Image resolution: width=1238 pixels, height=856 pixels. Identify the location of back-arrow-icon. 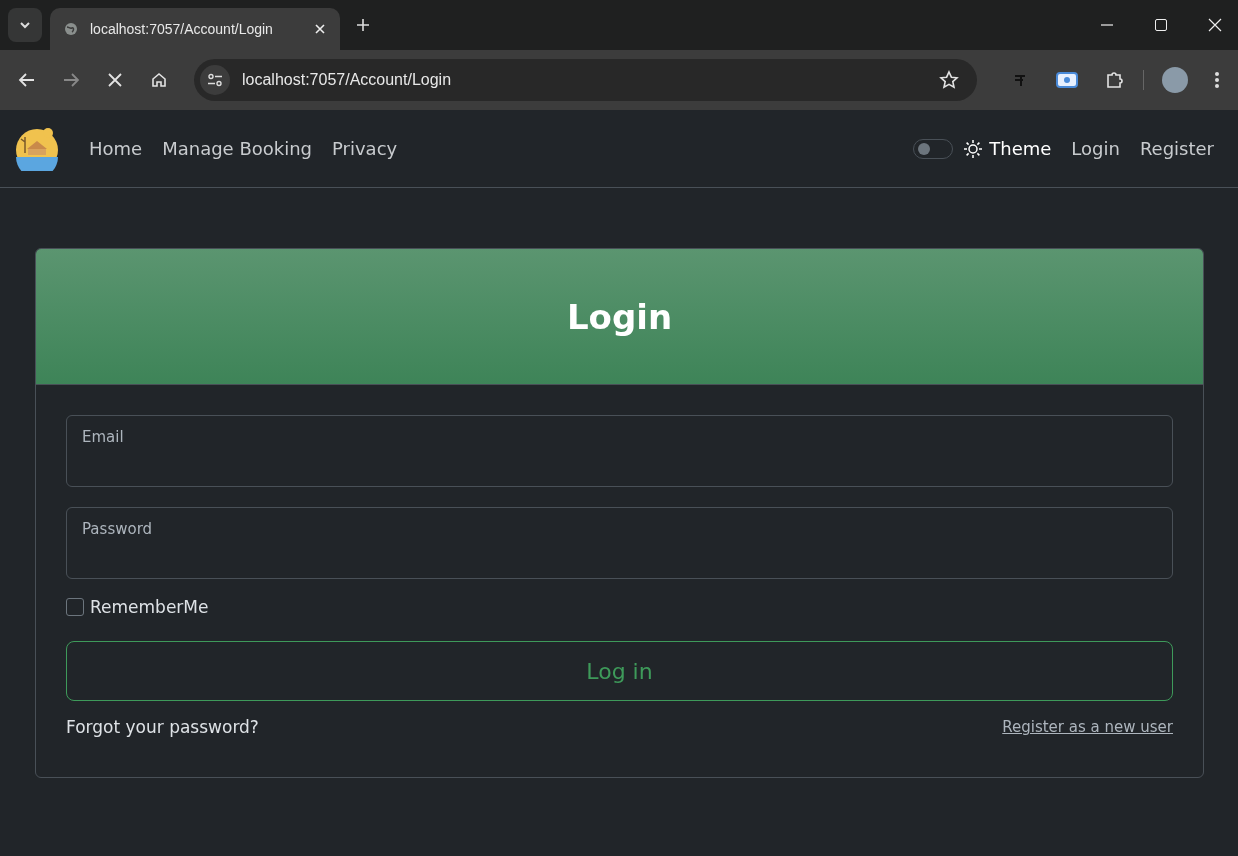
(27, 80).